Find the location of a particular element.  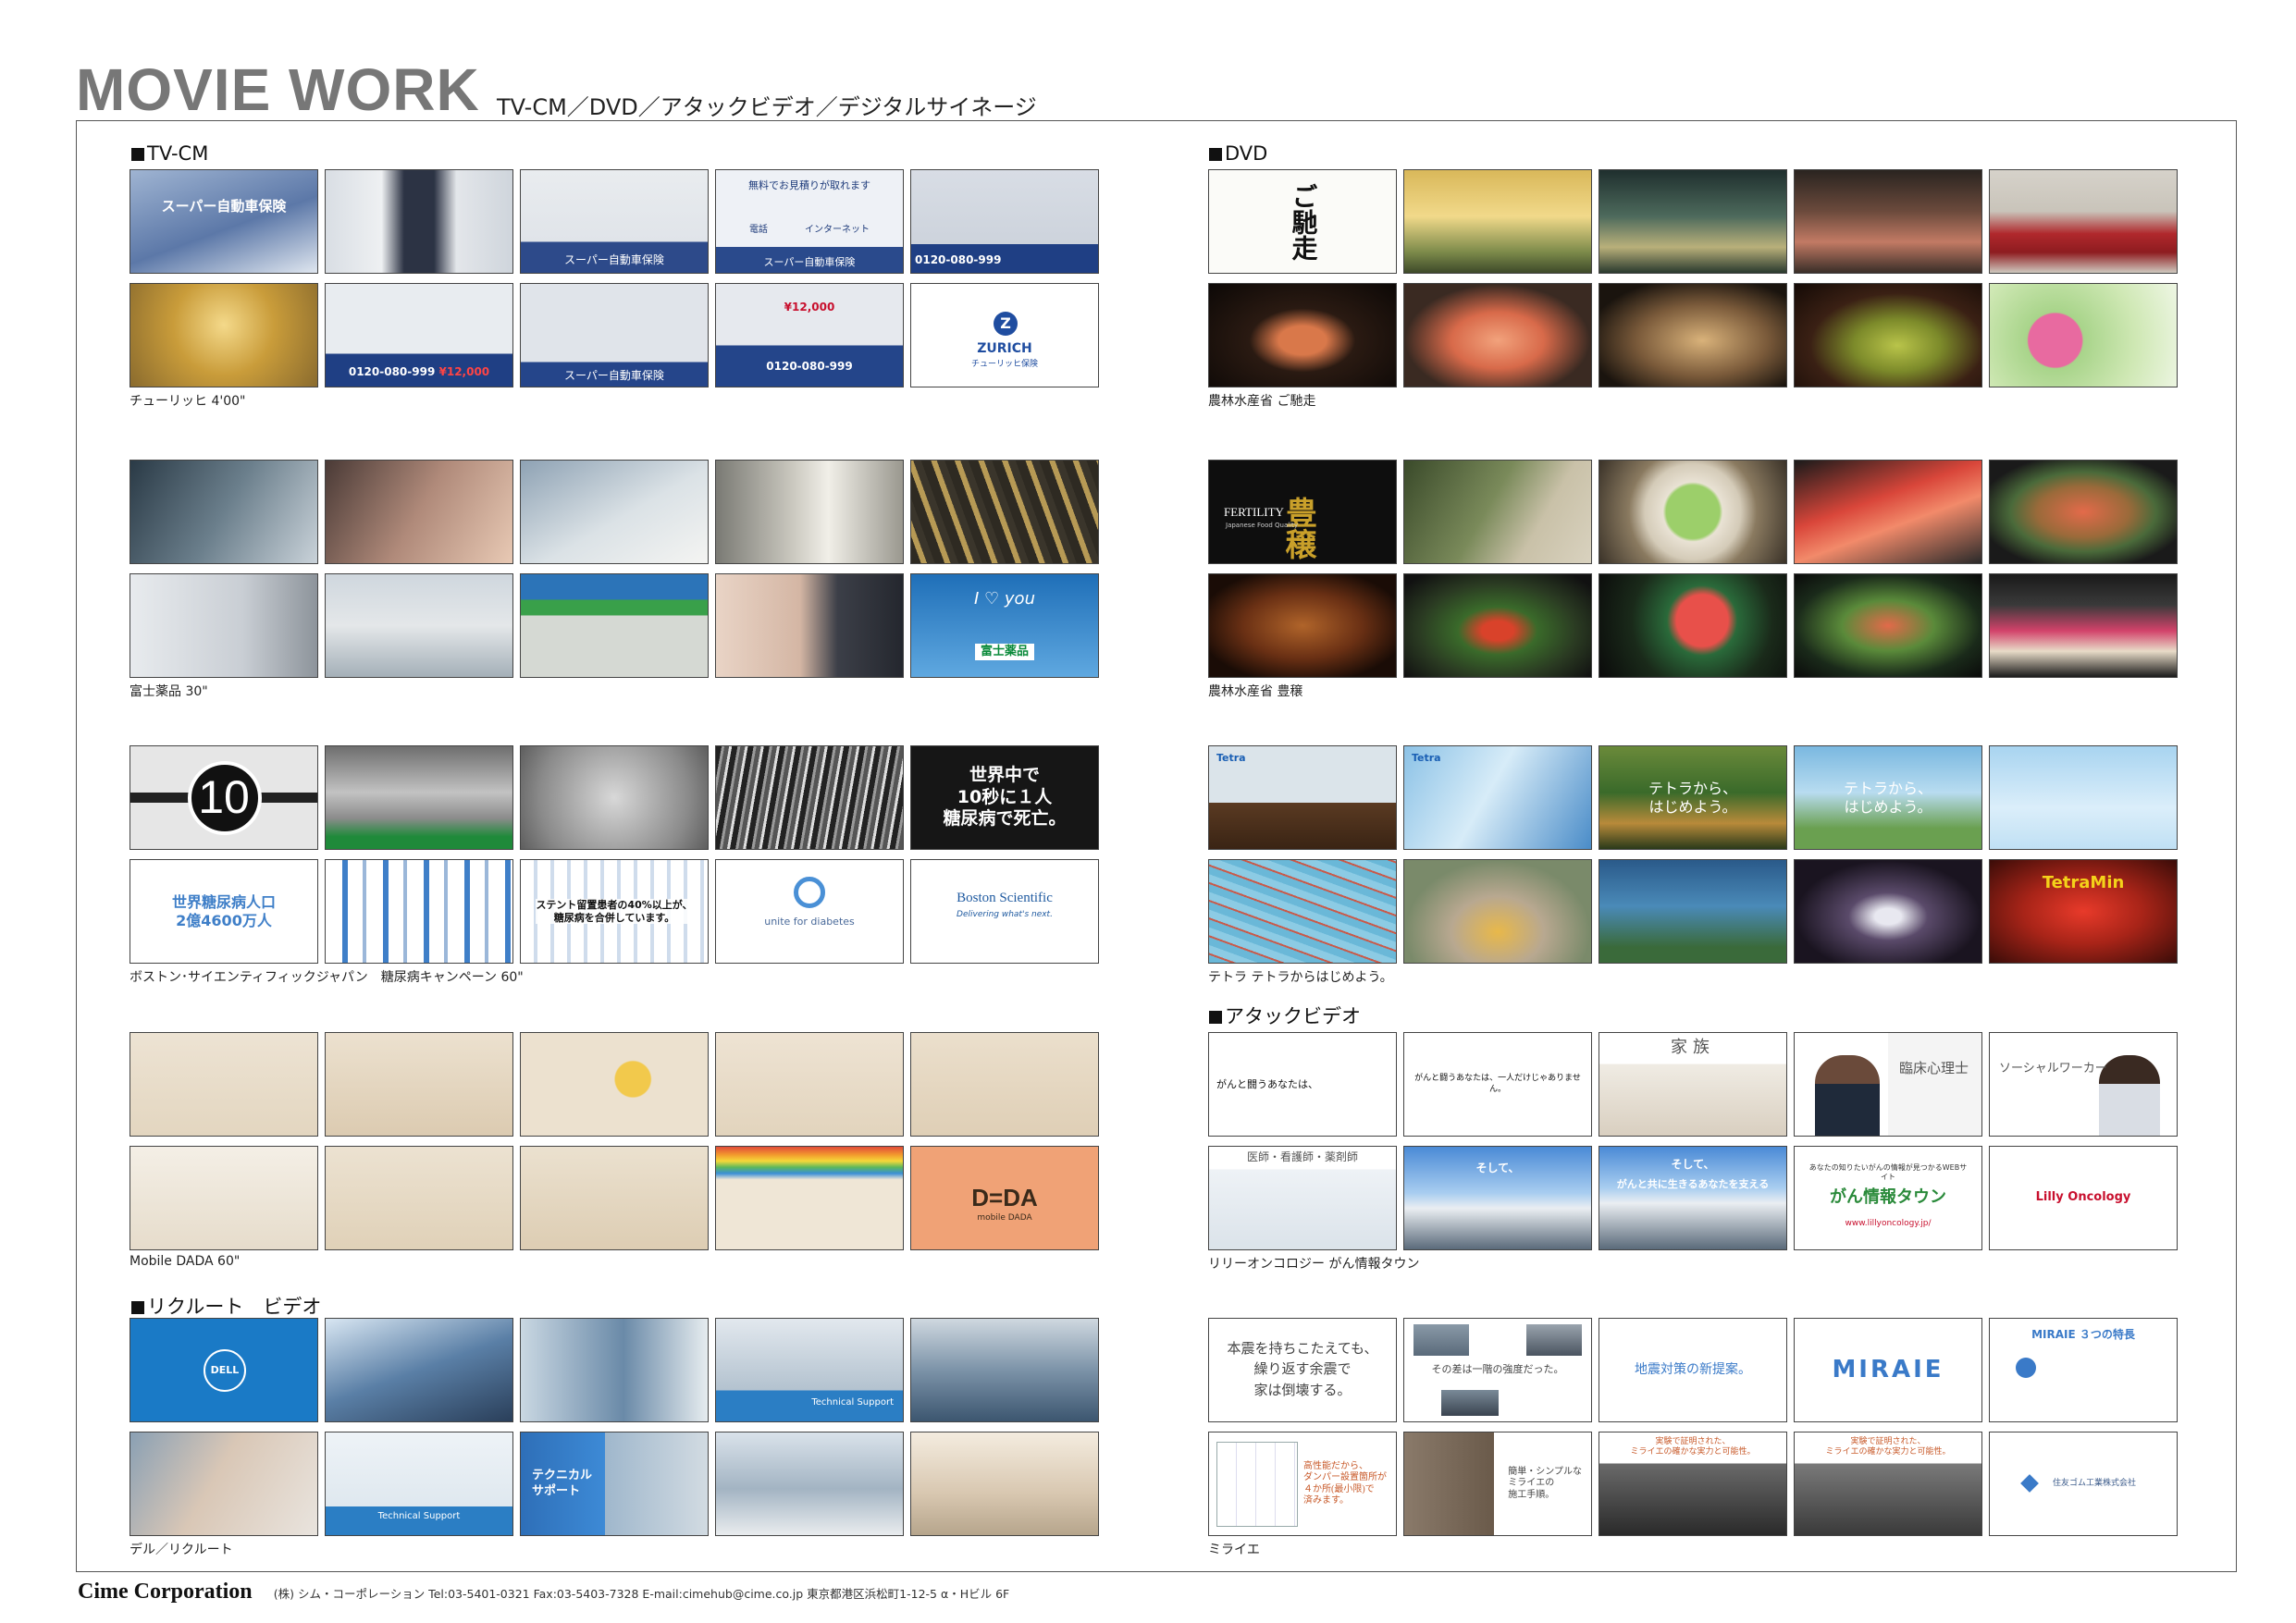

section-heading-recruit: リクルート ビデオ is located at coordinates (226, 1306).